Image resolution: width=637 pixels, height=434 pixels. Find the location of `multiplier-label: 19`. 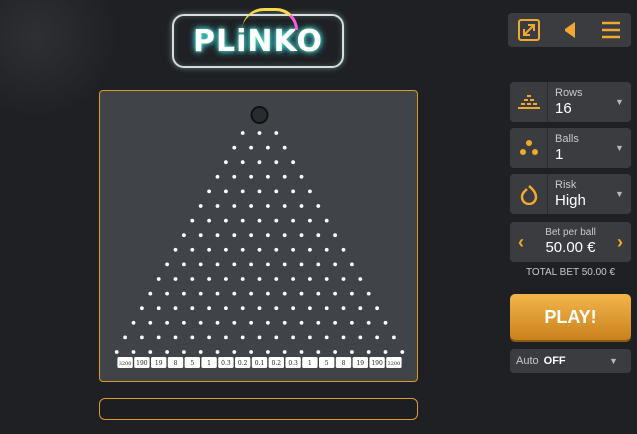

multiplier-label: 19 is located at coordinates (360, 363).